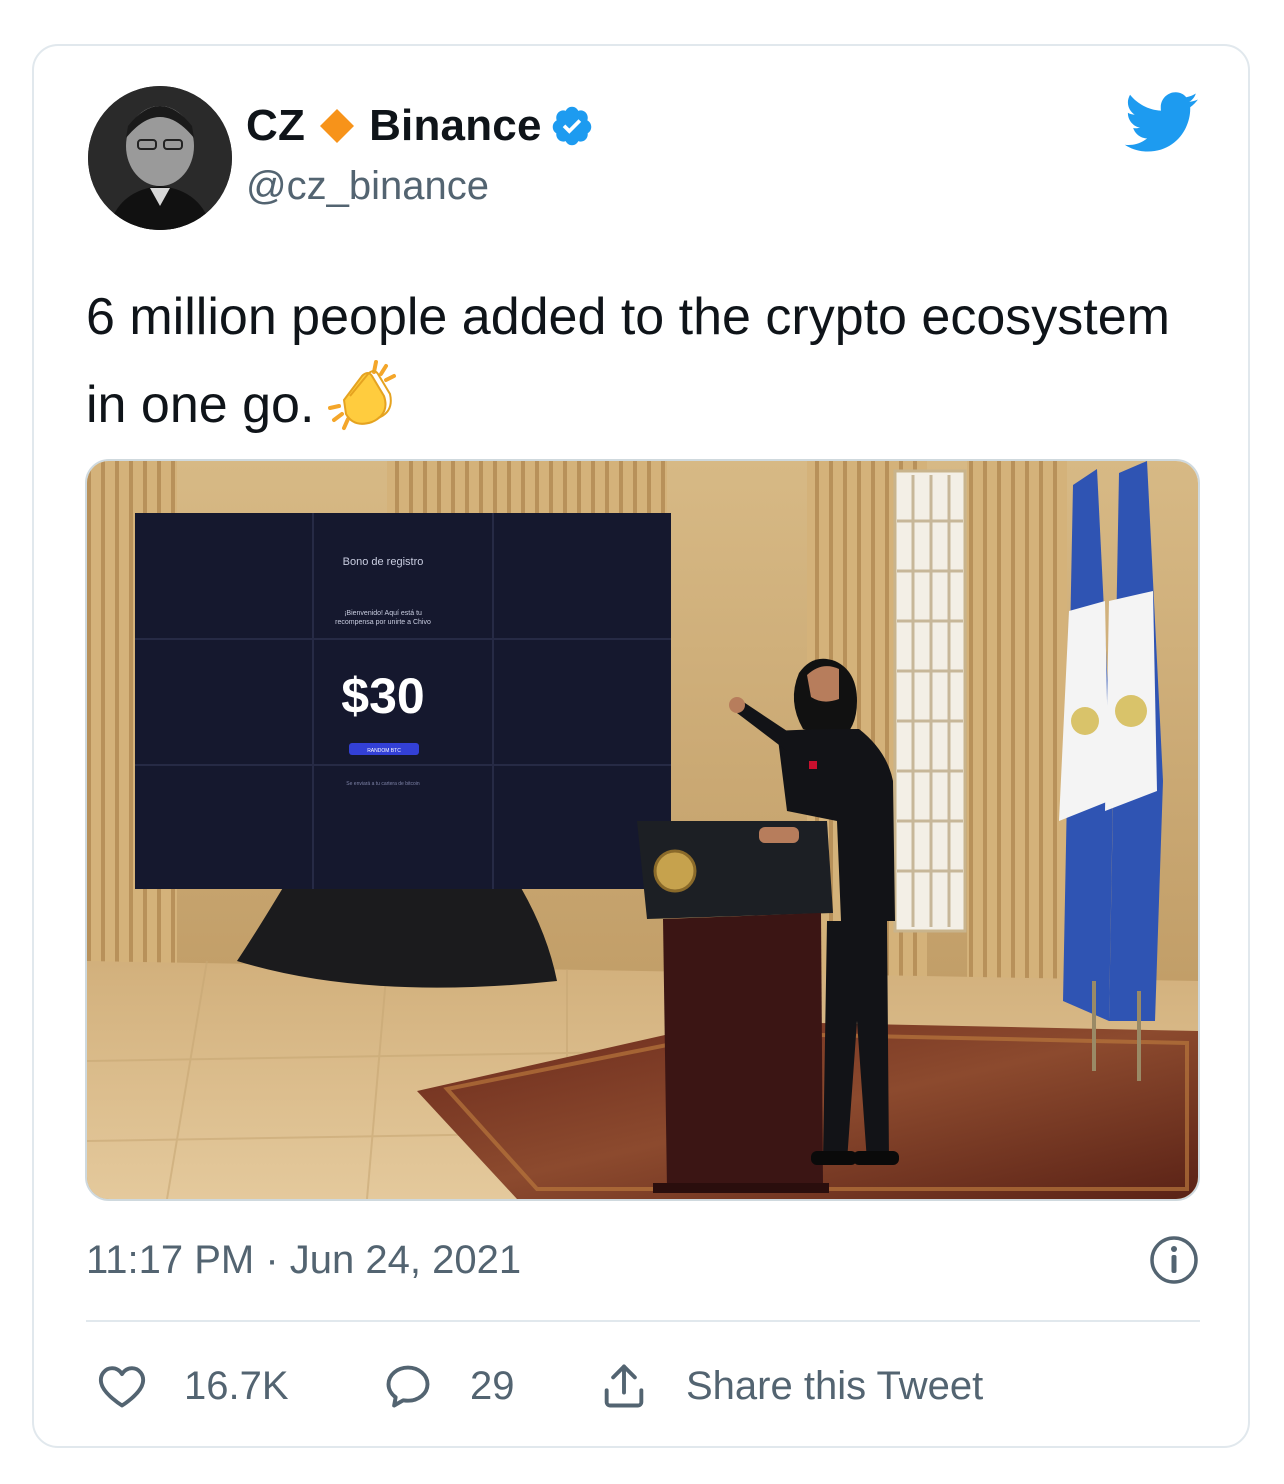  I want to click on screen-footer: Se enviará a tu cartera de bitcoin, so click(383, 784).